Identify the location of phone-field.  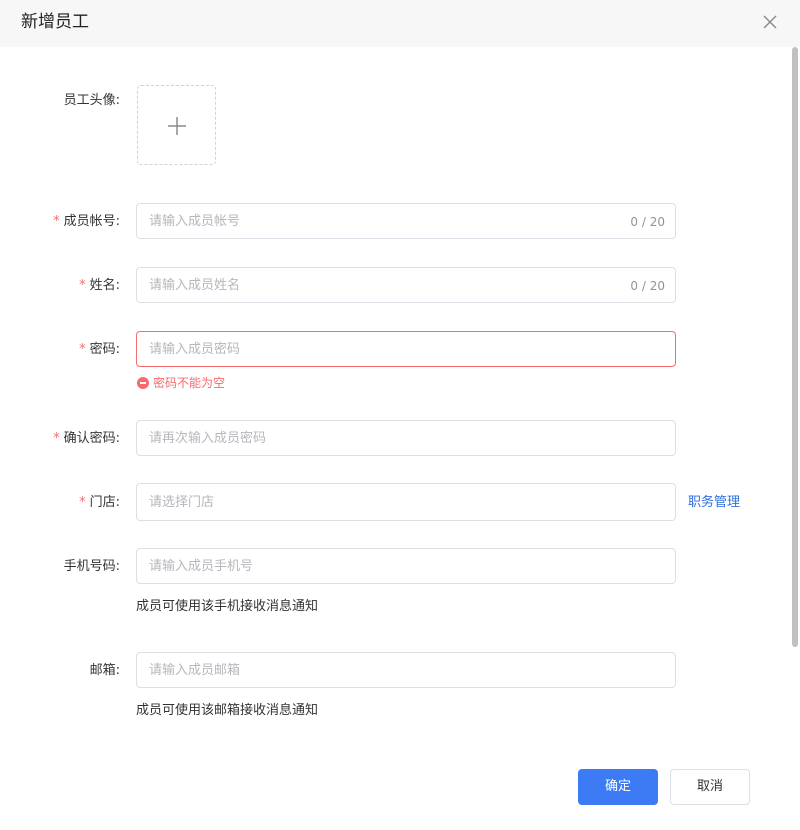
(406, 566).